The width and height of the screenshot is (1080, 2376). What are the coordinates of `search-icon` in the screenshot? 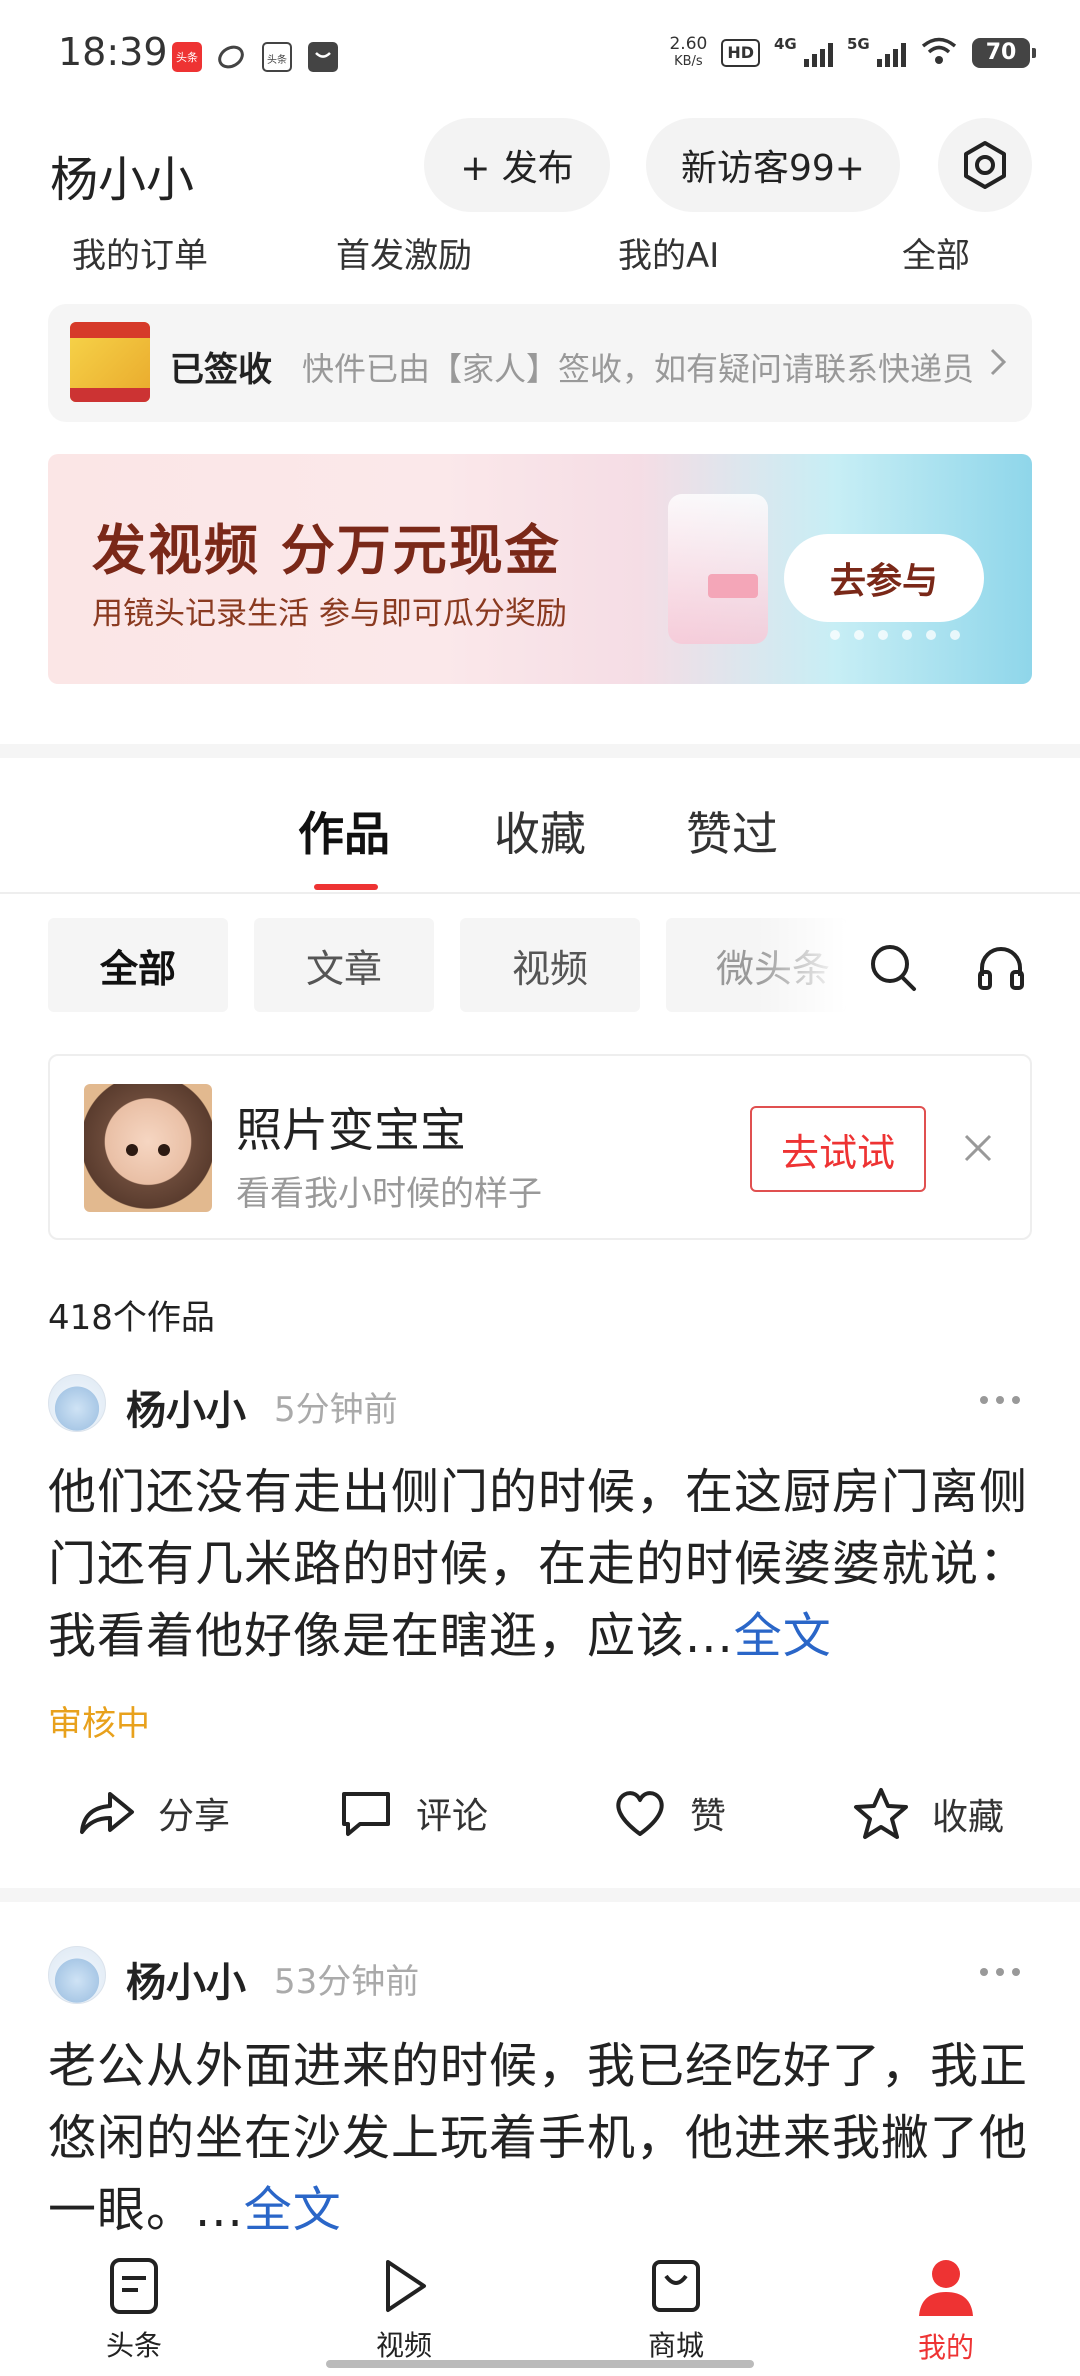 It's located at (893, 968).